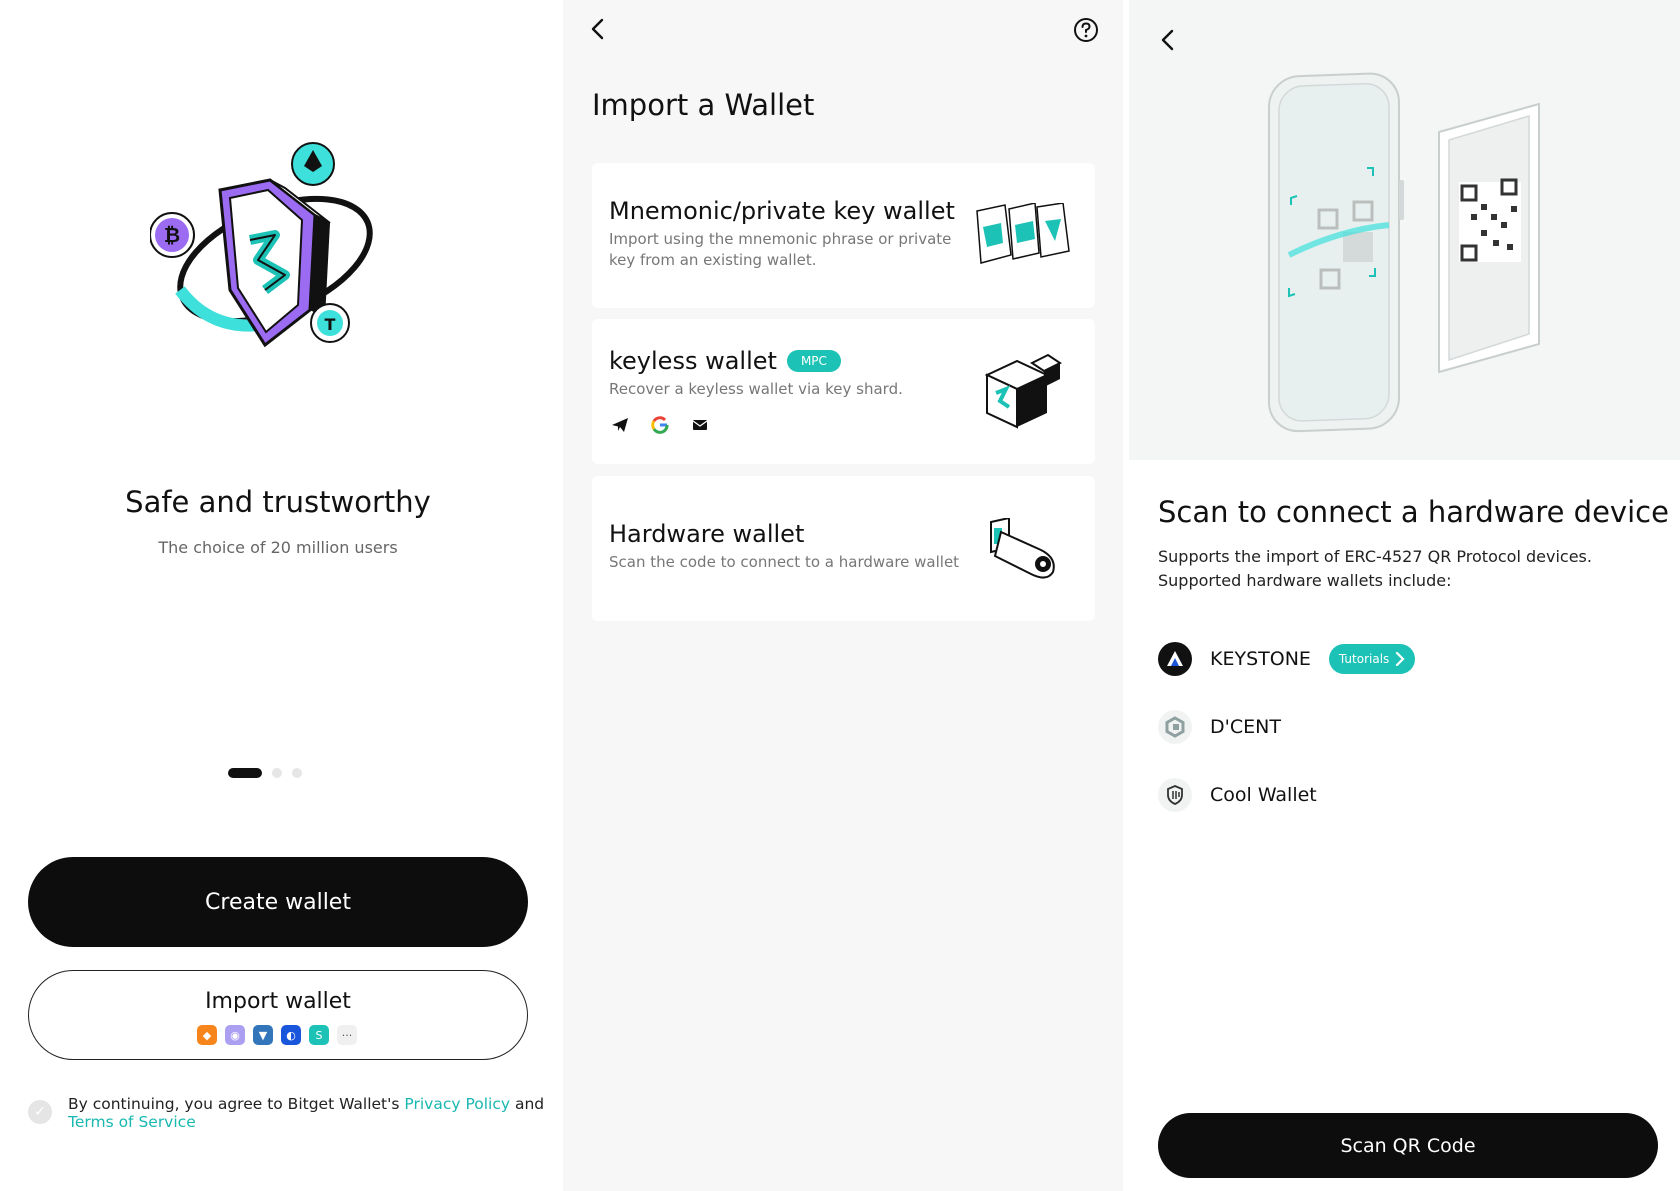 The image size is (1680, 1191). Describe the element at coordinates (263, 1035) in the screenshot. I see `trust-wallet-icon: ▼` at that location.